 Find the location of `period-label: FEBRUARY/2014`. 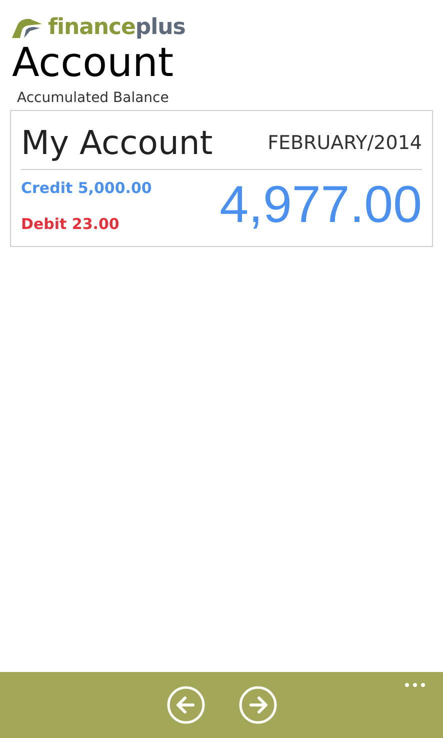

period-label: FEBRUARY/2014 is located at coordinates (345, 143).